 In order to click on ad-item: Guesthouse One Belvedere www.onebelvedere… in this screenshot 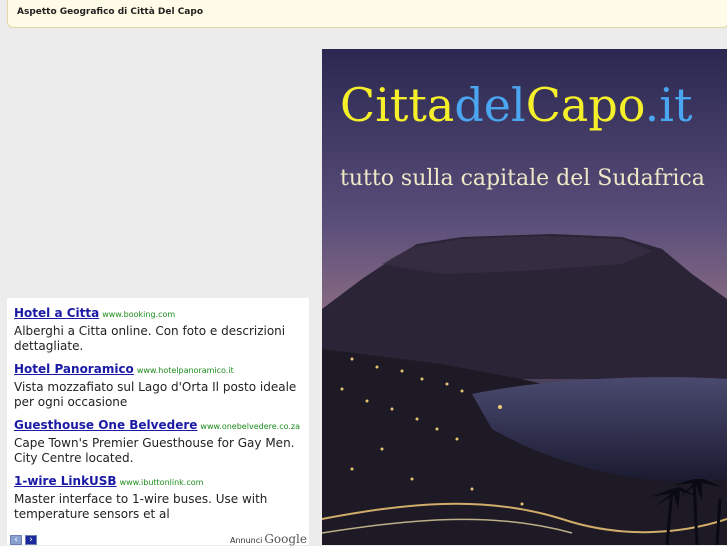, I will do `click(158, 441)`.